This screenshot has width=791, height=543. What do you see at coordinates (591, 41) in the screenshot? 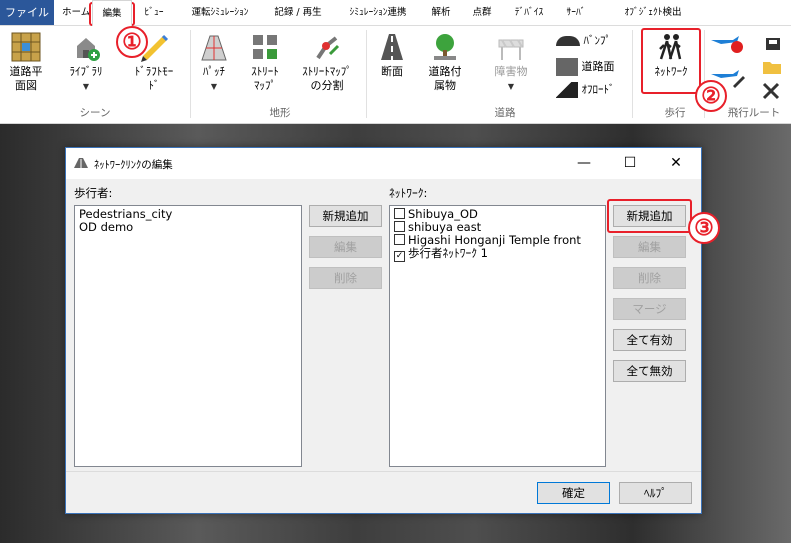
I see `bump-button: ﾊﾞﾝﾌﾟ` at bounding box center [591, 41].